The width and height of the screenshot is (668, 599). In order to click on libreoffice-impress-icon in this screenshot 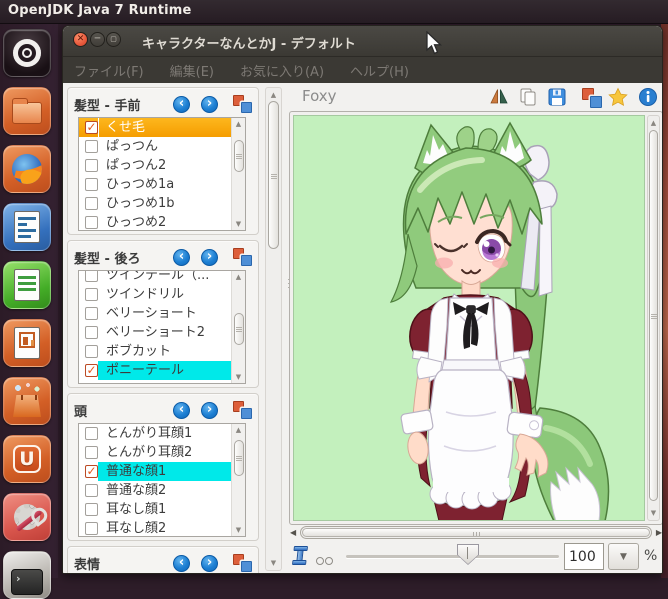, I will do `click(27, 343)`.